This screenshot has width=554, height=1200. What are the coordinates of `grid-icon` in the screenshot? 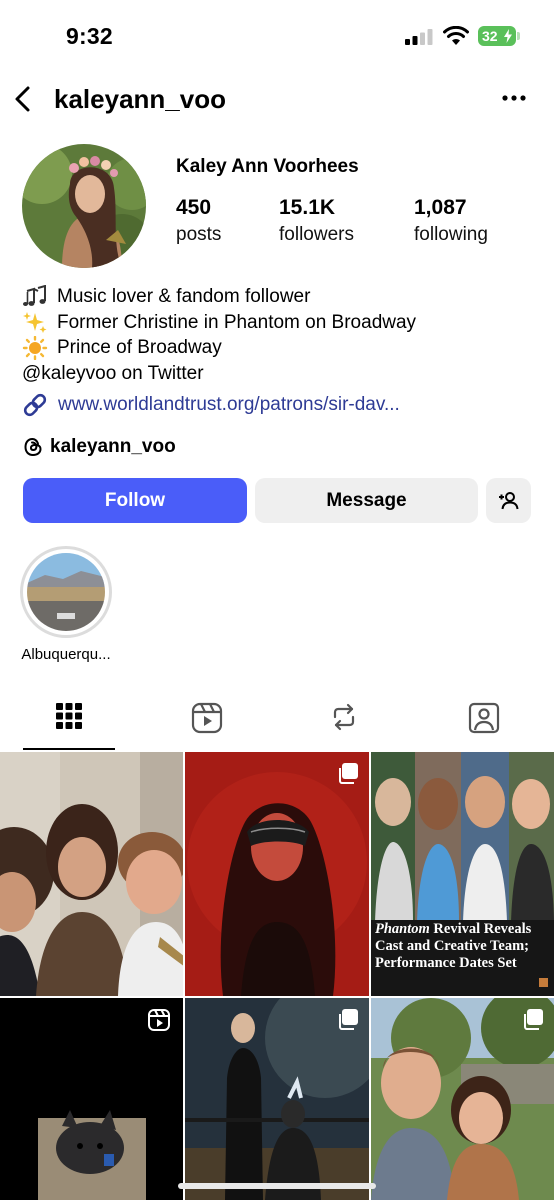 It's located at (69, 716).